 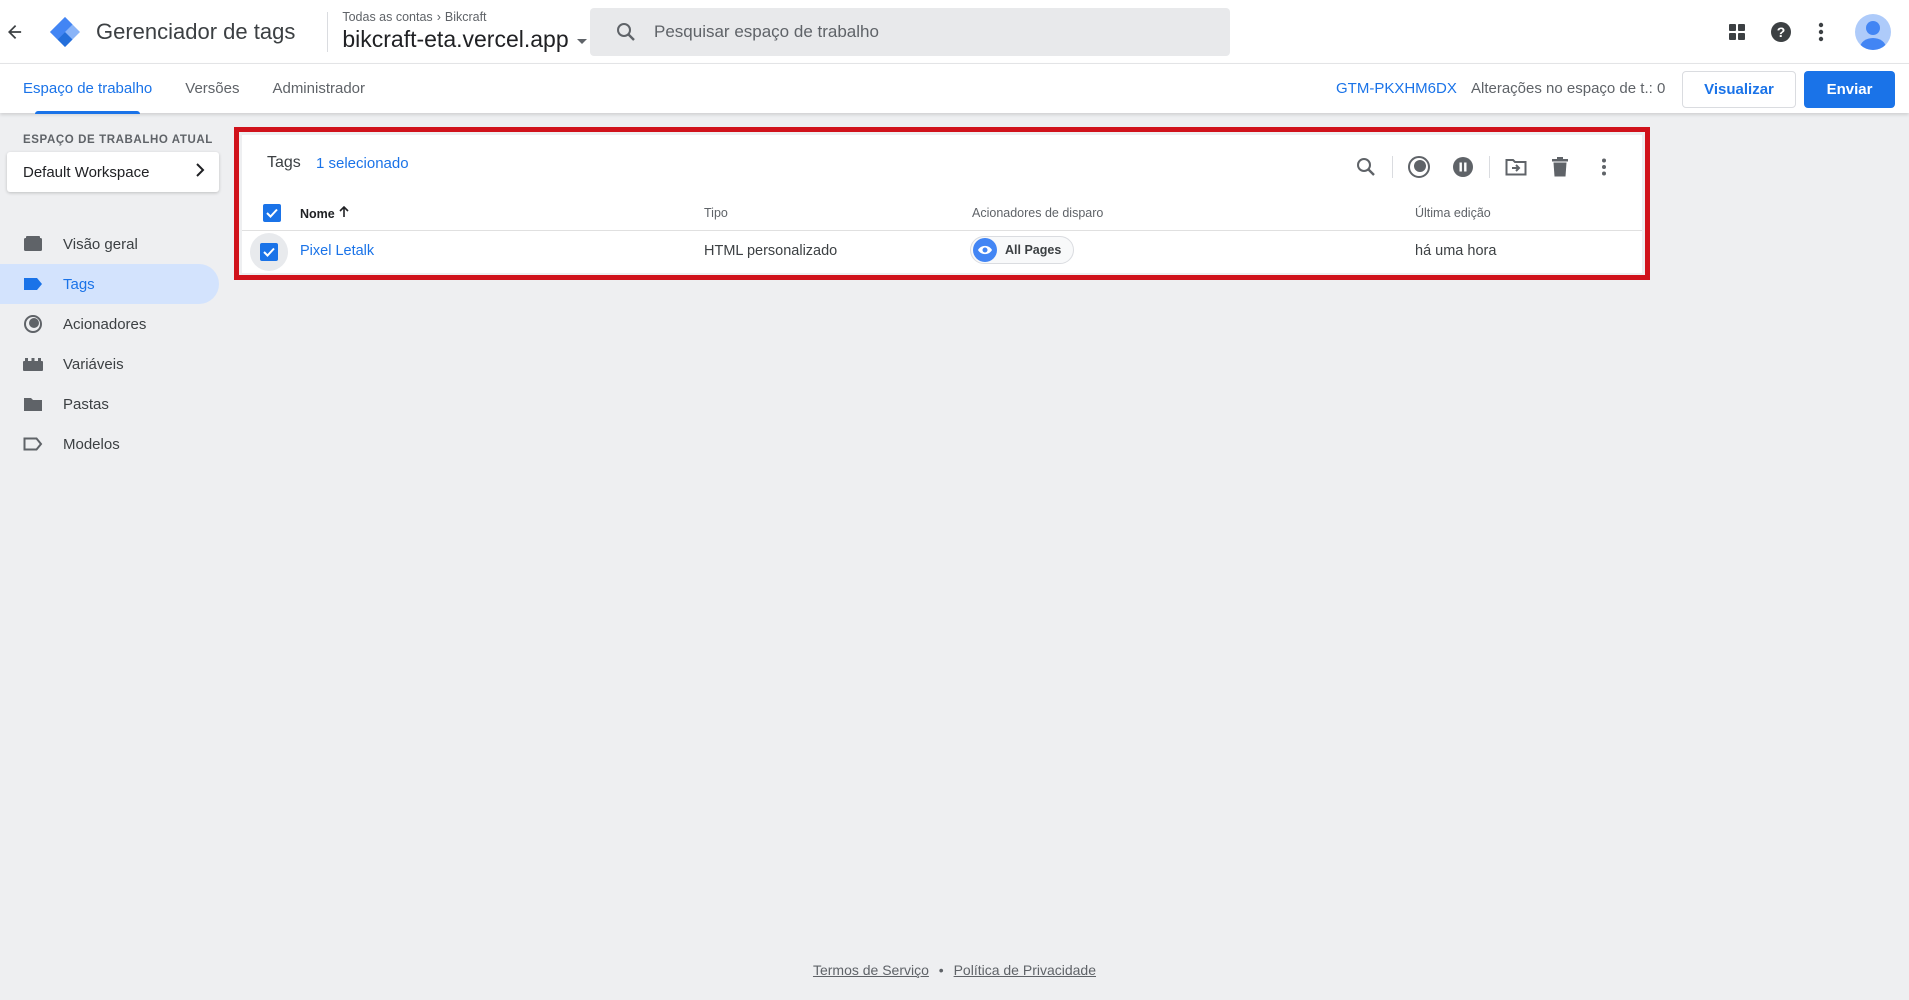 I want to click on tag-type: HTML personalizado, so click(x=771, y=251).